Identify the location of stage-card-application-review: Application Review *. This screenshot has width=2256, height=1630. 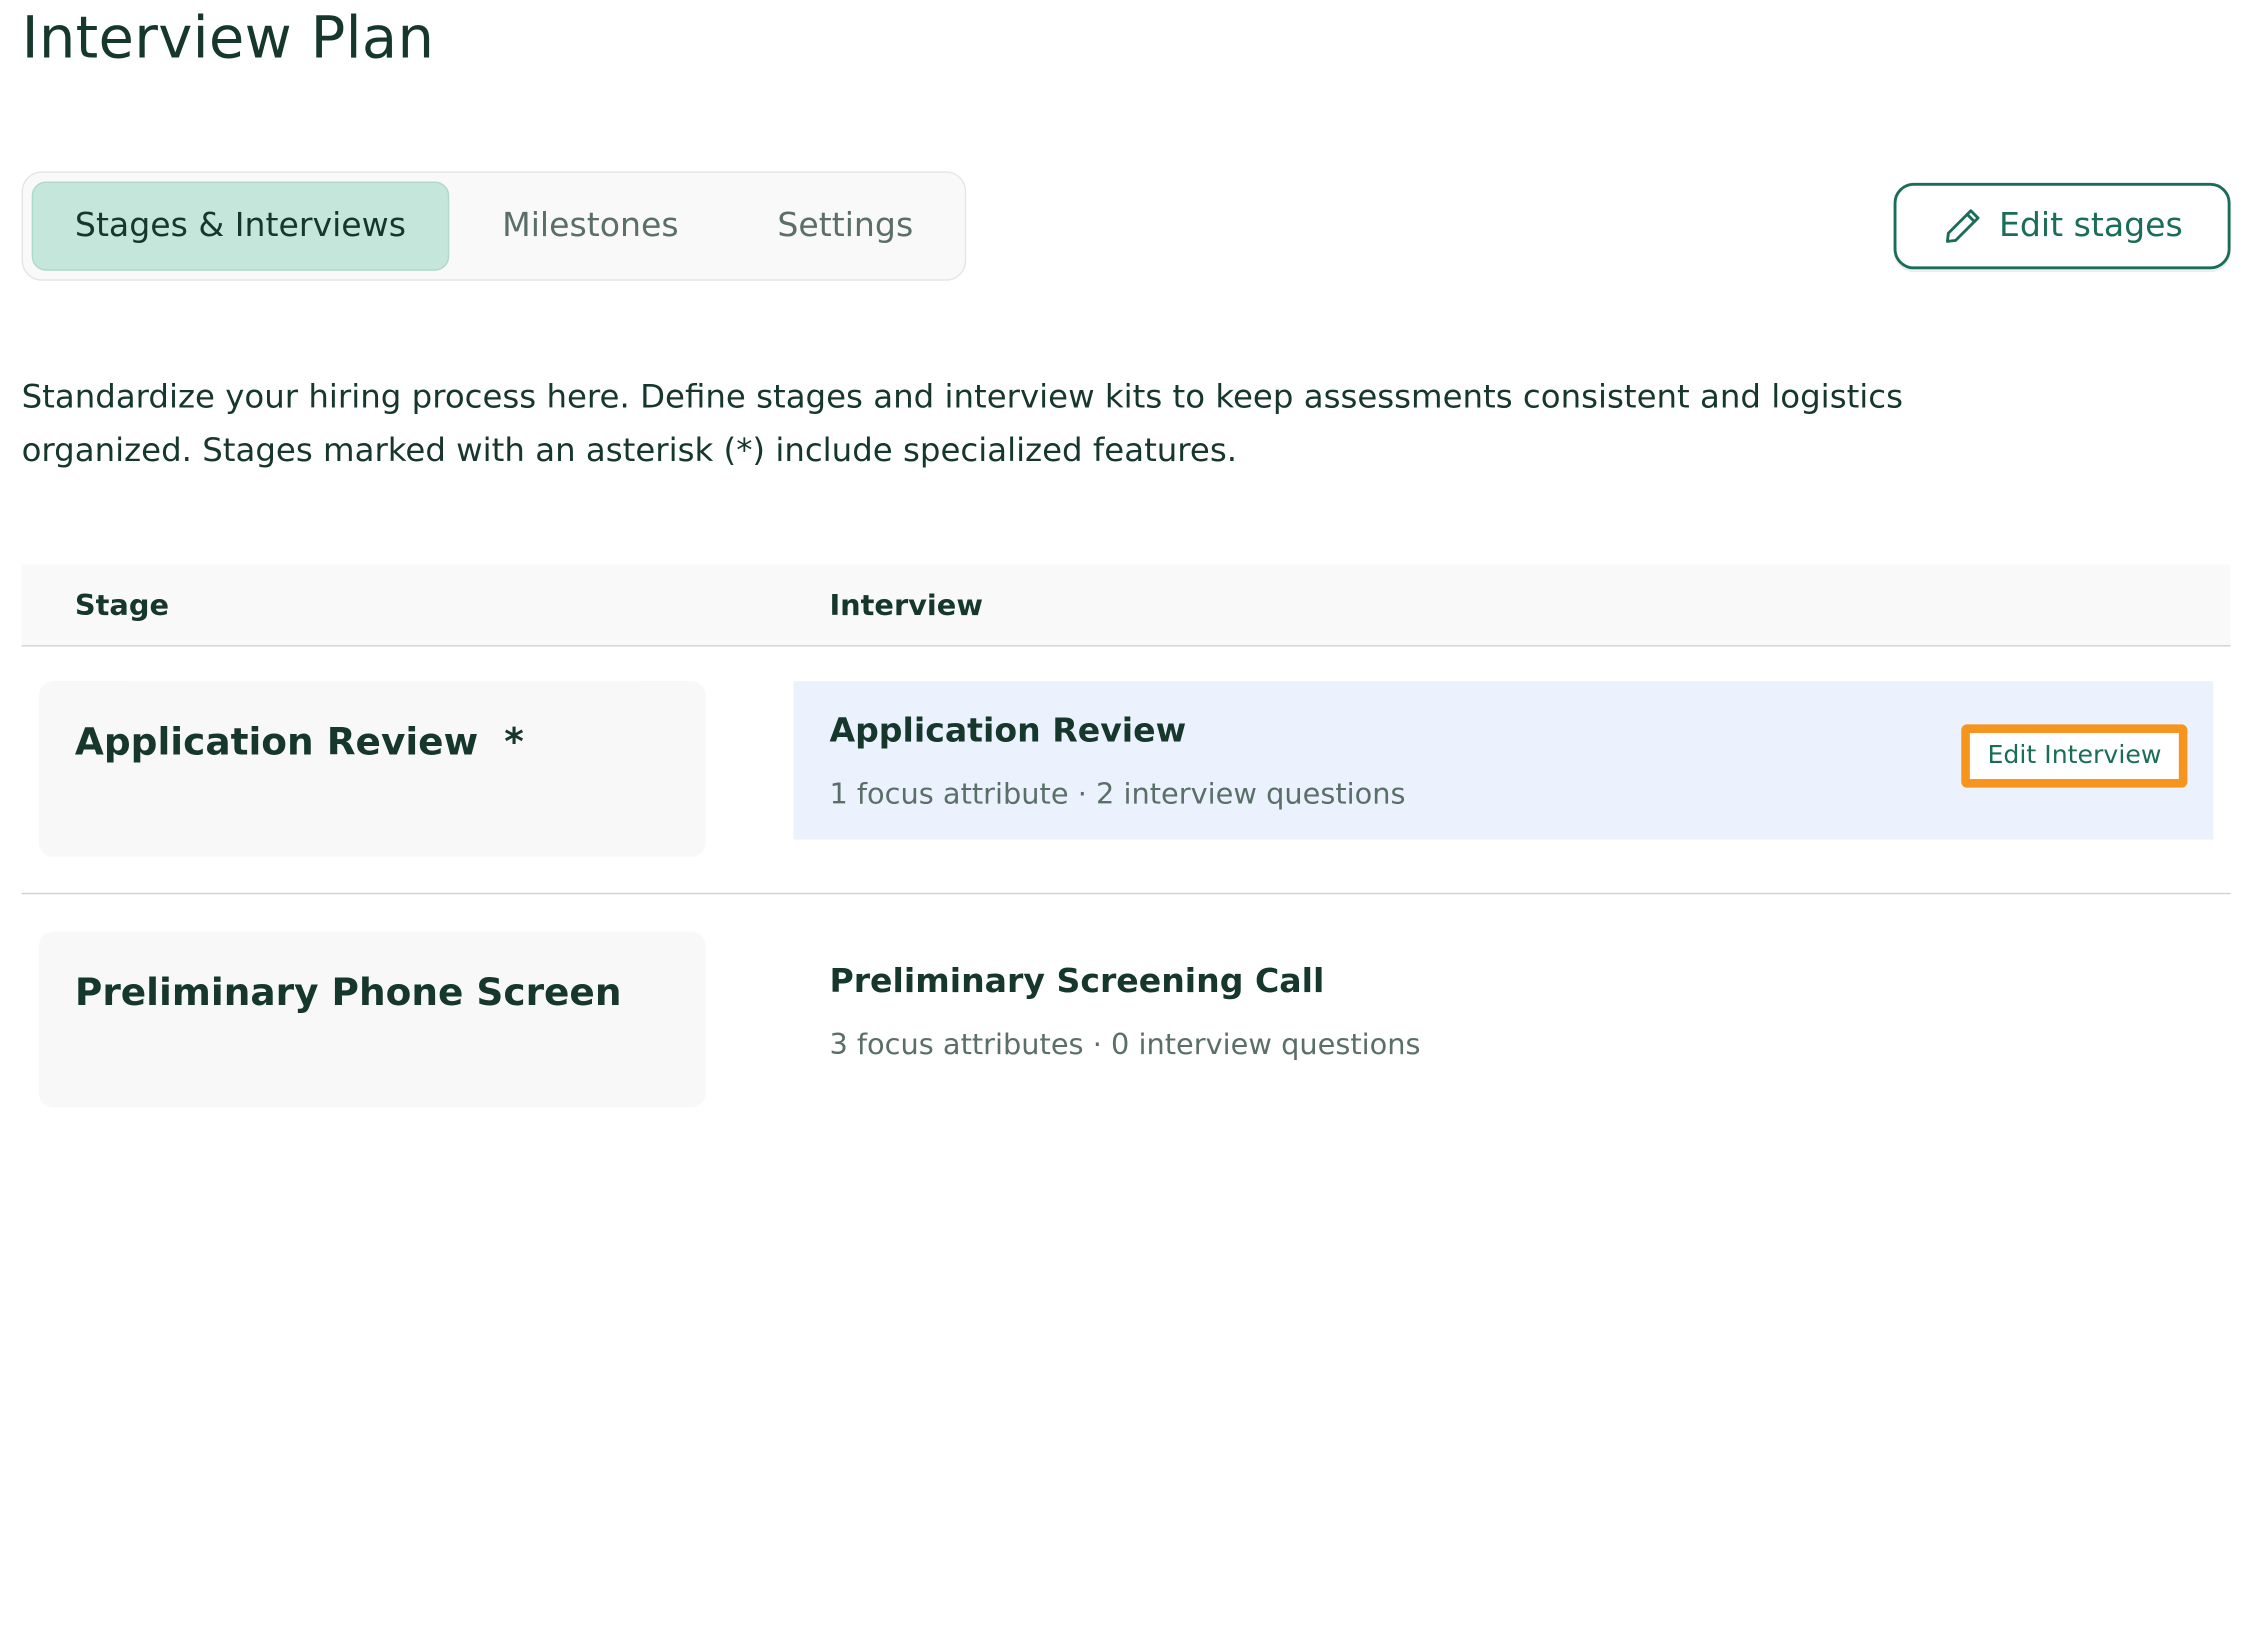
(372, 769).